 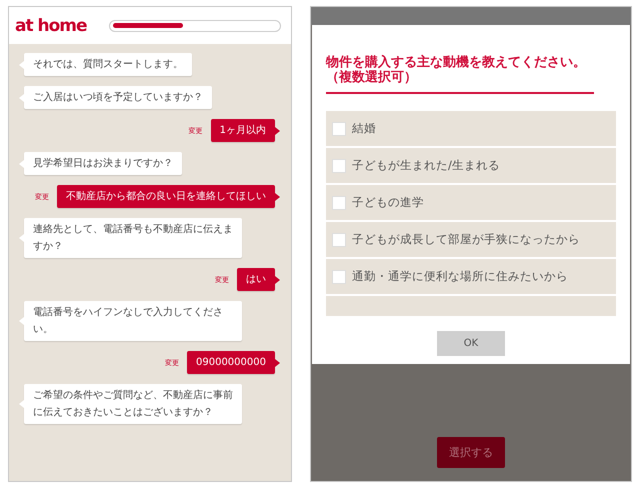 I want to click on option-row: 通勤・通学に便利な場所に住みたいから, so click(x=471, y=276).